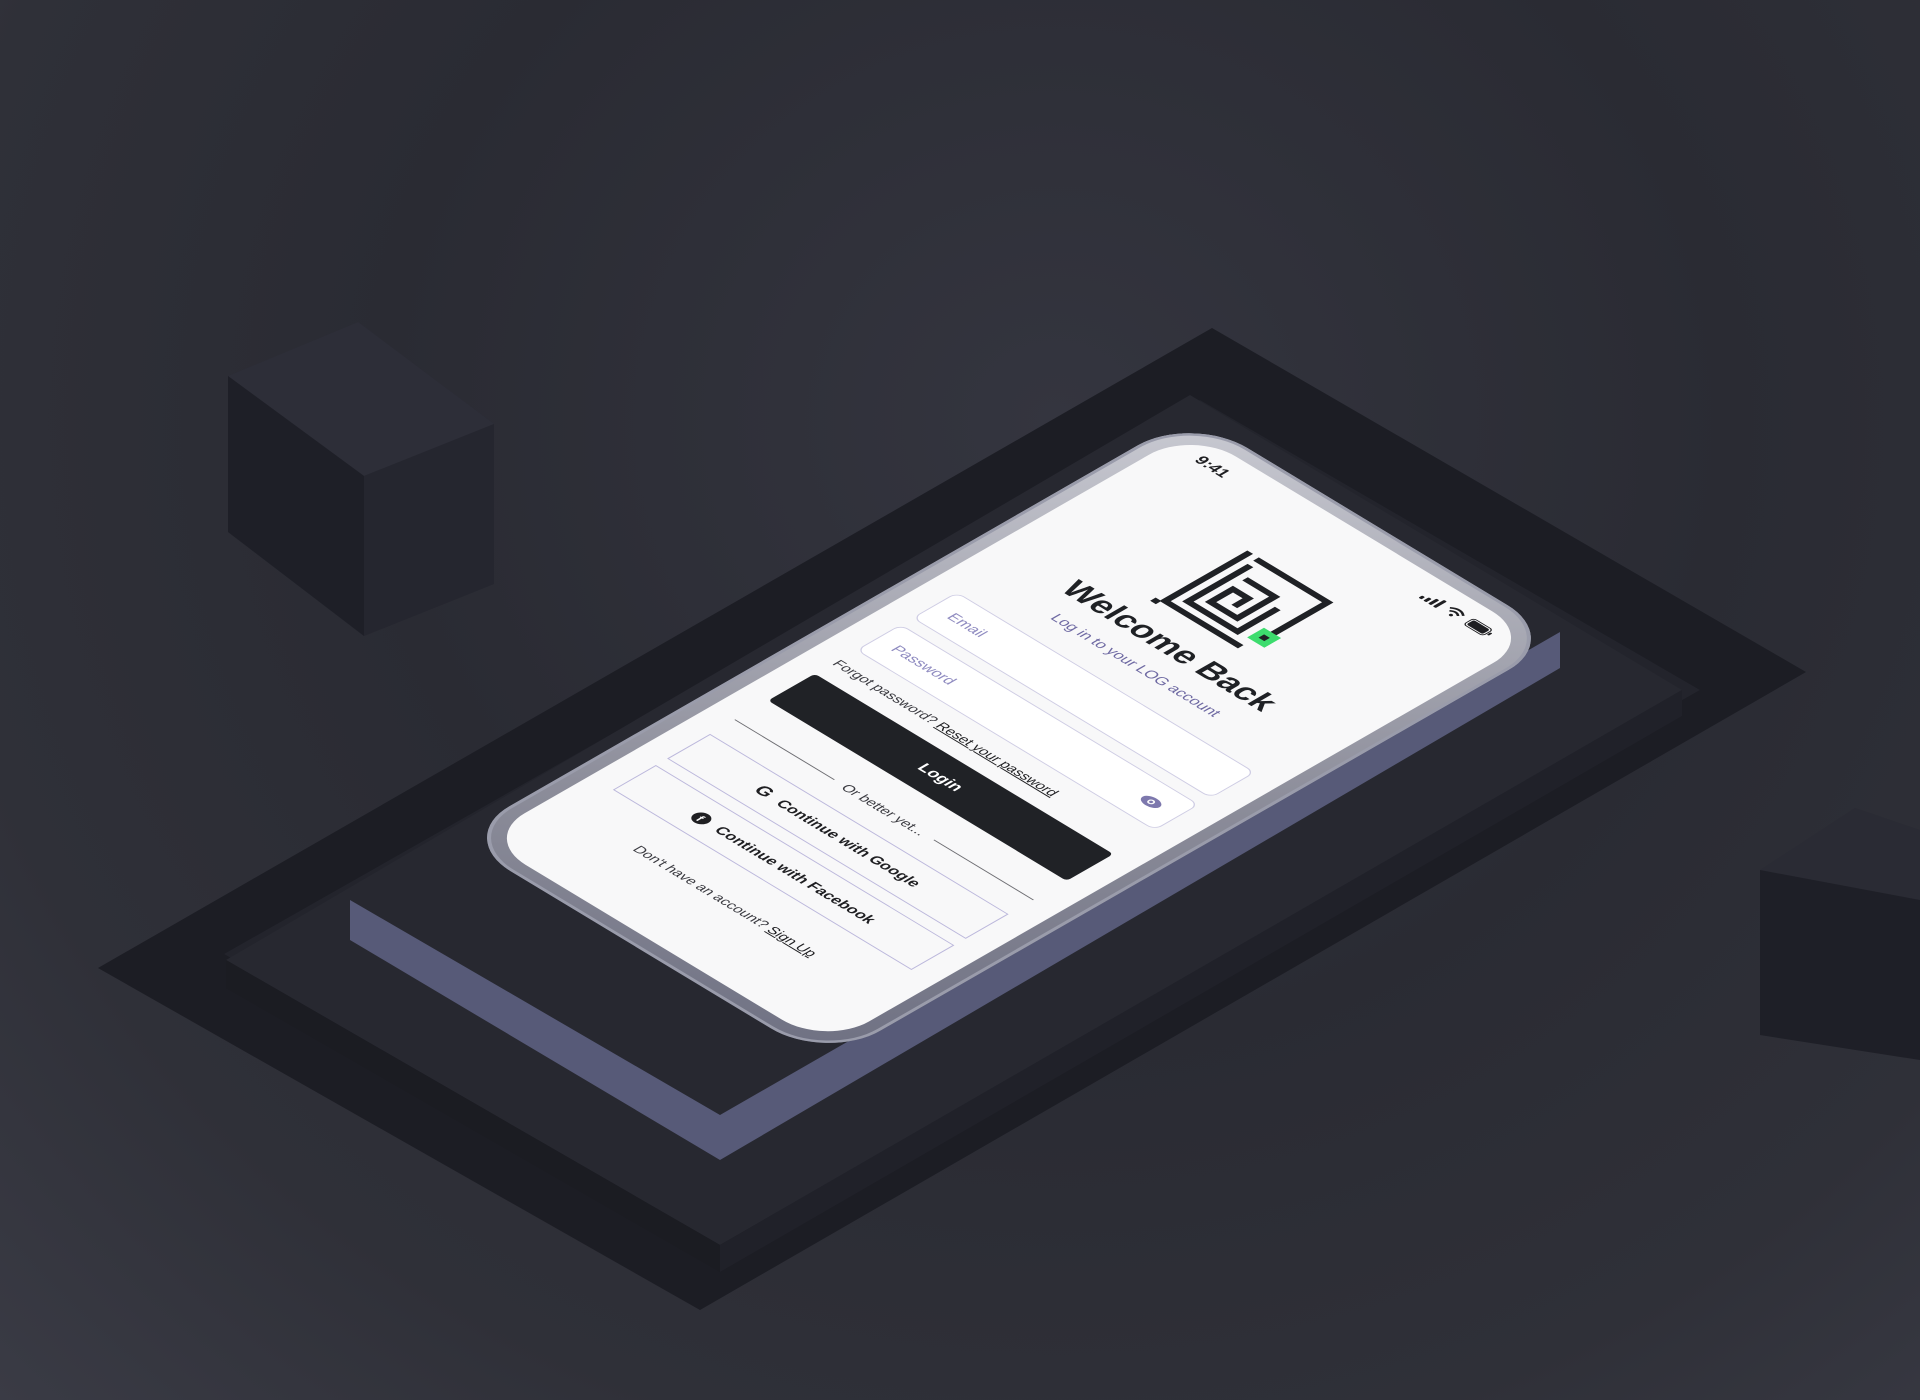 The width and height of the screenshot is (1920, 1400). I want to click on facebook-icon: f, so click(701, 818).